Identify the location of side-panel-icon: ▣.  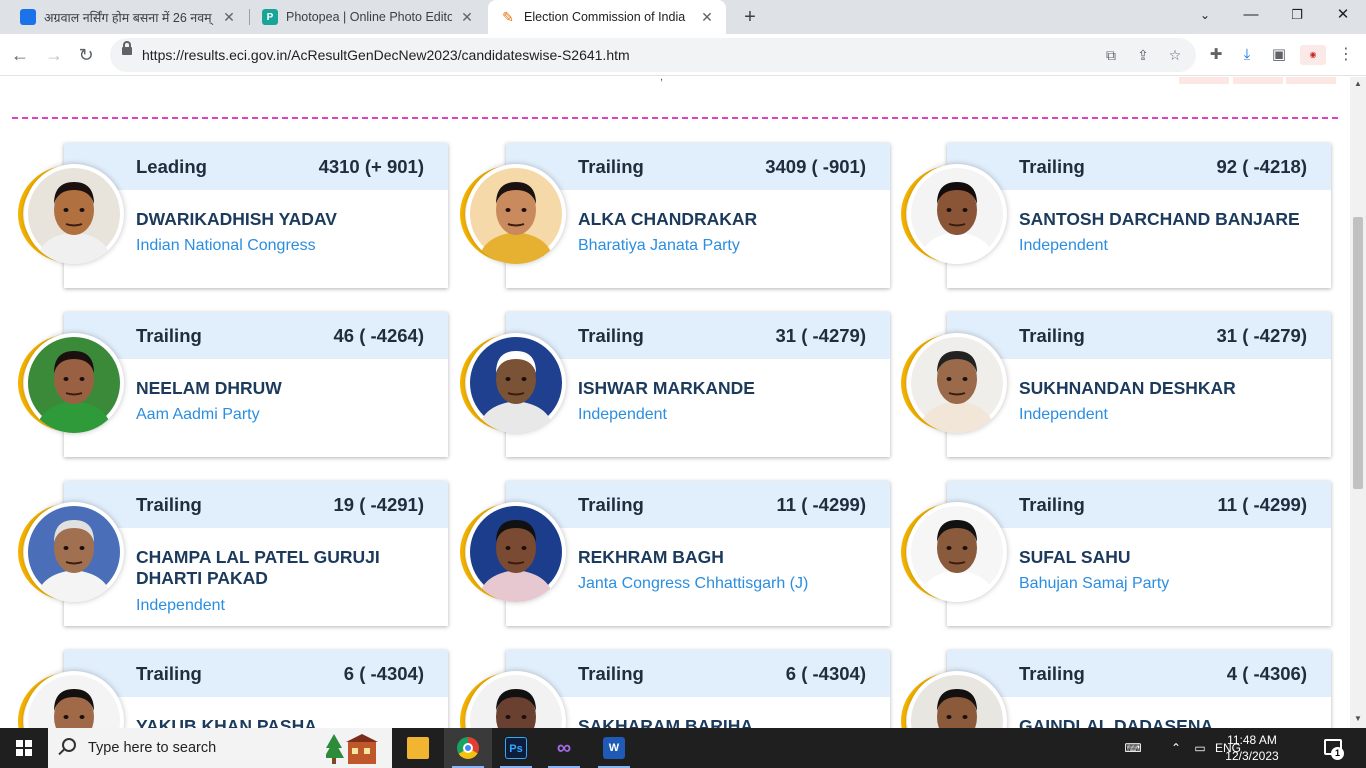
(1279, 55).